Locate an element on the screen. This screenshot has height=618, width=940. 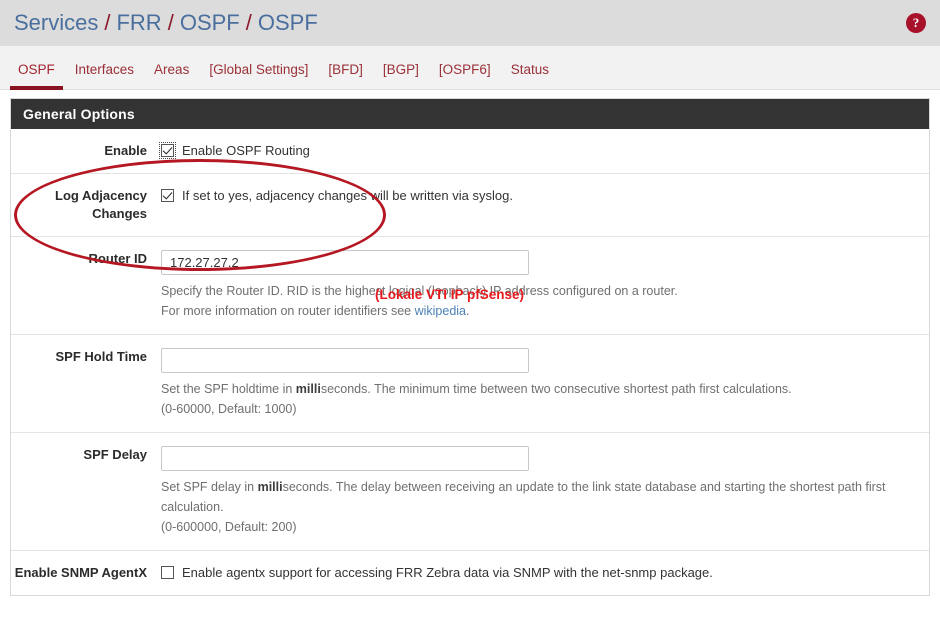
spf-delay-range: (0-600000, Default: 200) is located at coordinates (229, 527).